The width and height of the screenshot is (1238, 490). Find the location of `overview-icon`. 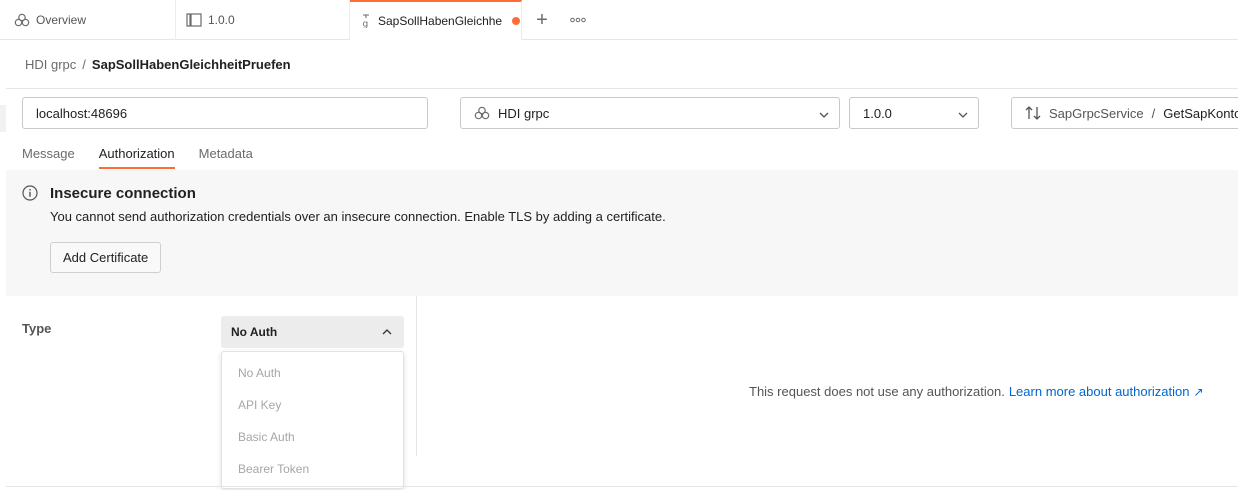

overview-icon is located at coordinates (22, 20).